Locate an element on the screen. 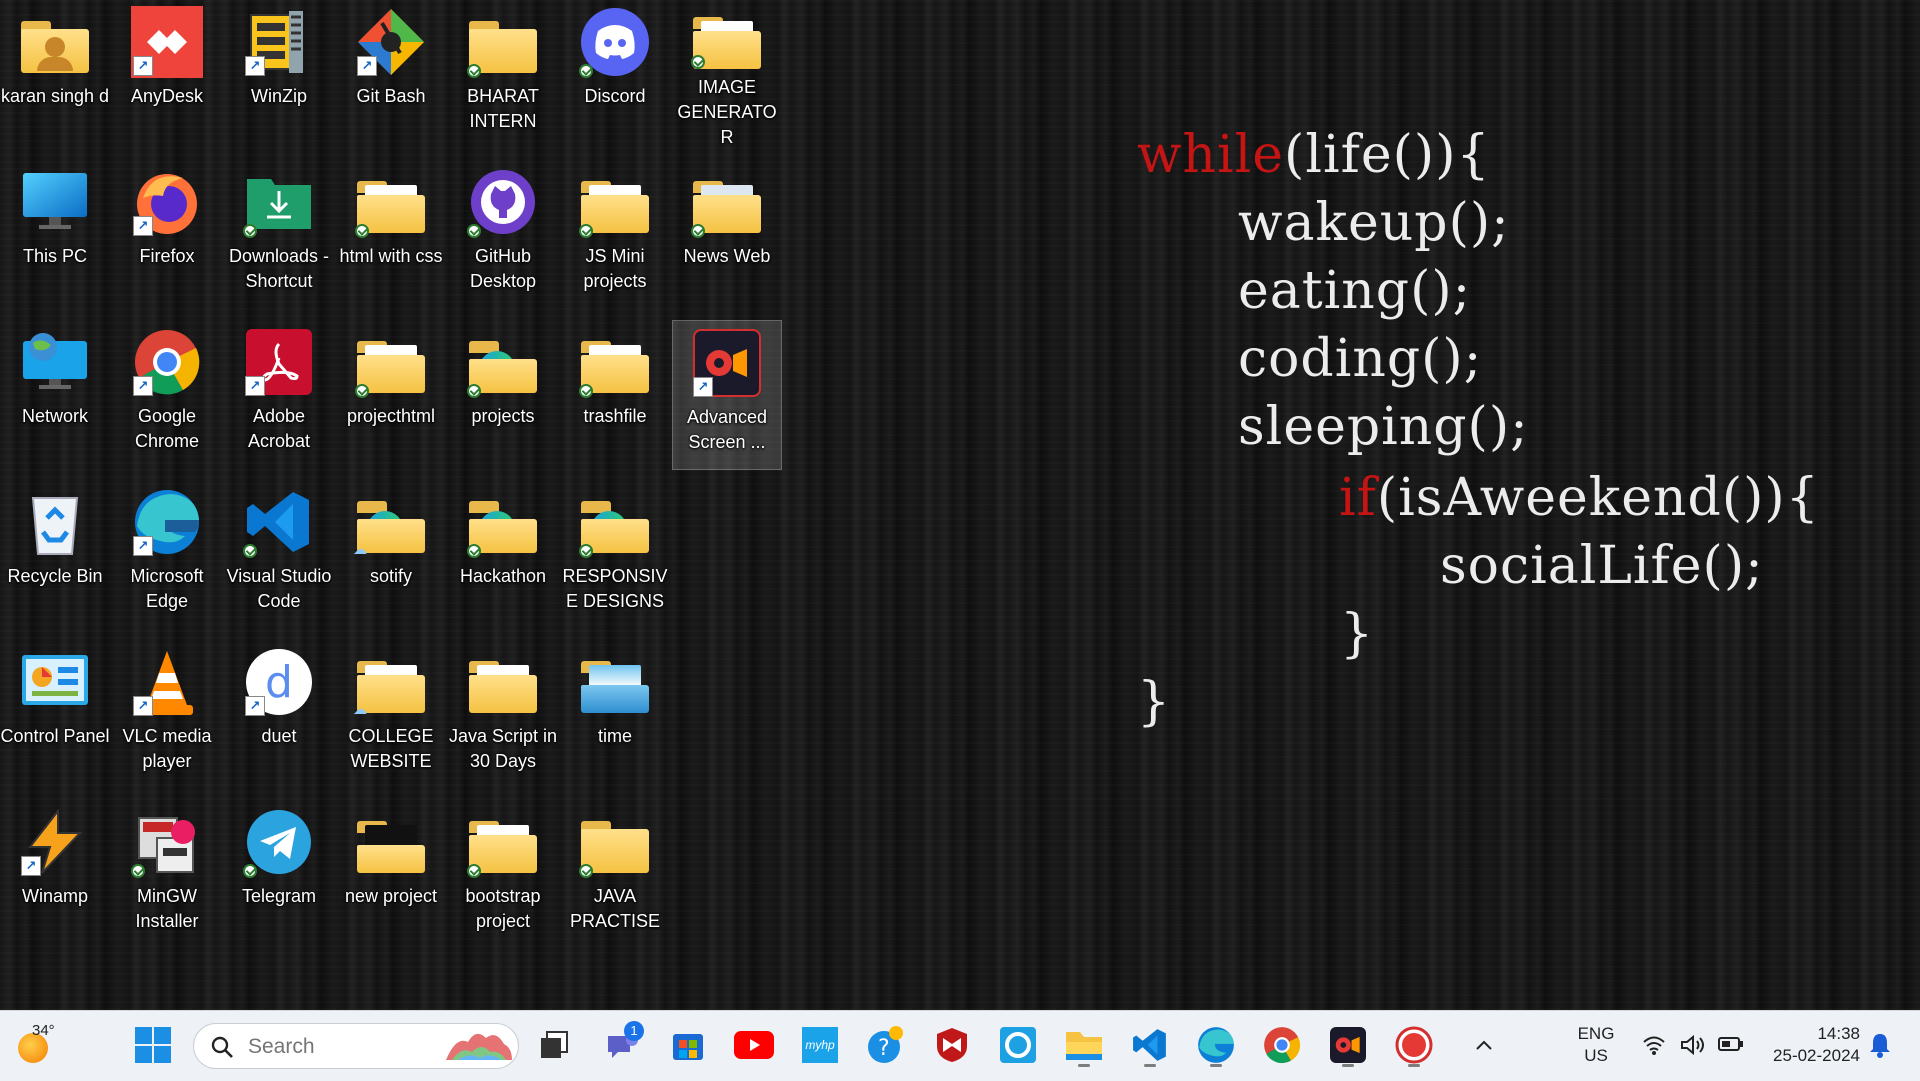  record-icon is located at coordinates (1414, 1045).